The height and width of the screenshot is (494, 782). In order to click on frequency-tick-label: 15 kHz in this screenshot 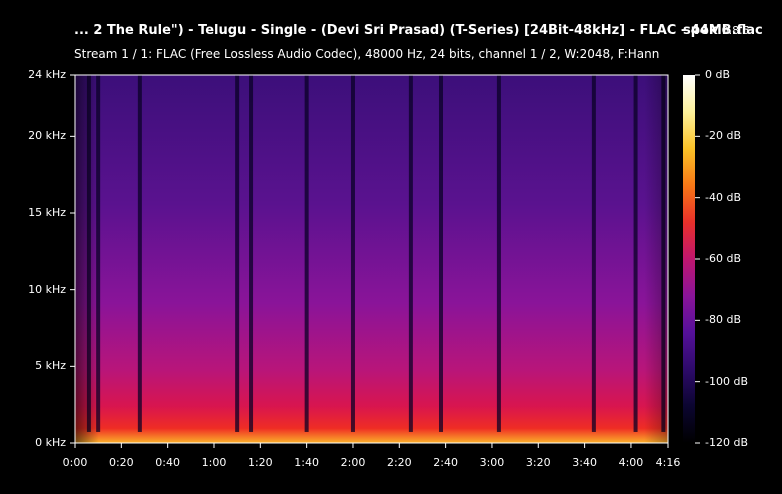, I will do `click(47, 212)`.